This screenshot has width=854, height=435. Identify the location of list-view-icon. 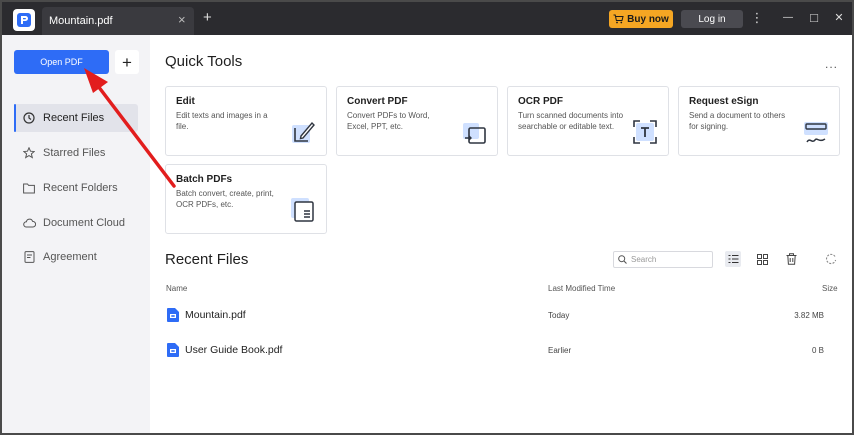
(733, 259).